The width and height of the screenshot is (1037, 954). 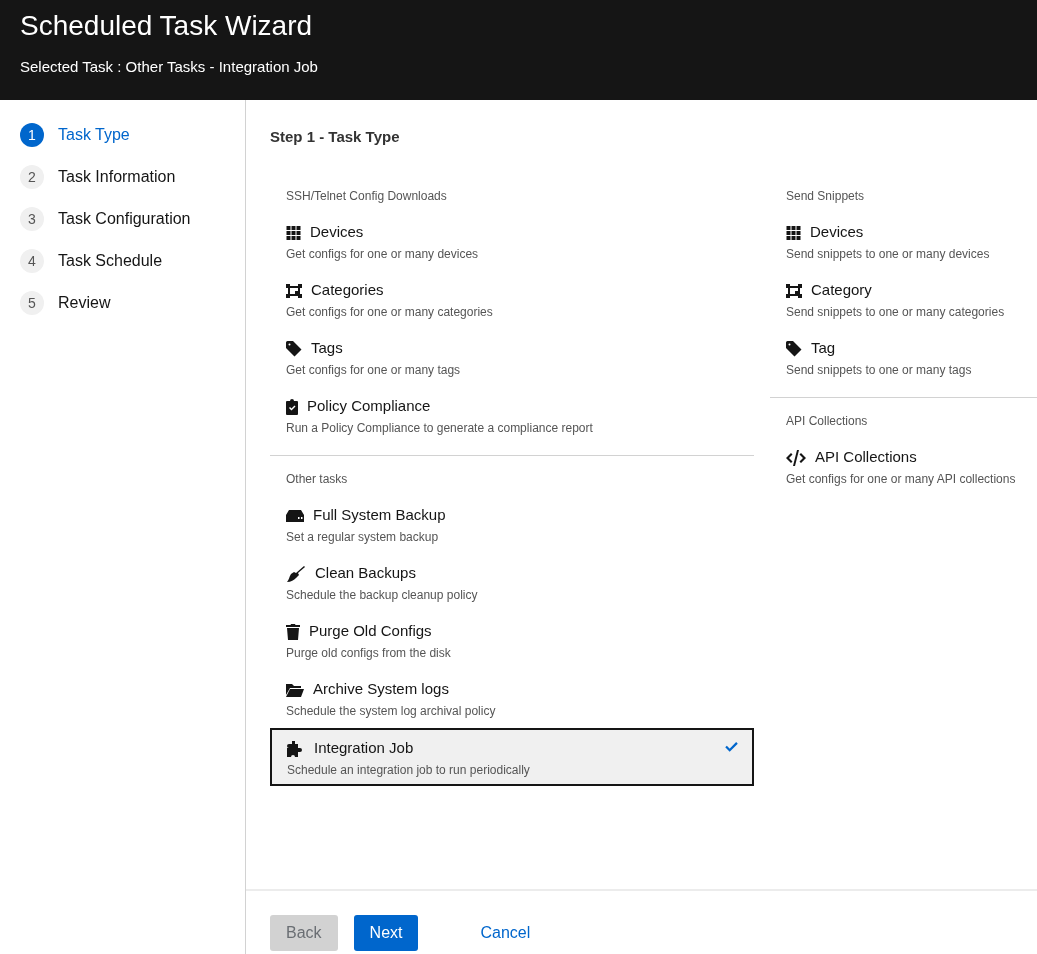 What do you see at coordinates (390, 312) in the screenshot?
I see `option-description: Get configs for one or many categories` at bounding box center [390, 312].